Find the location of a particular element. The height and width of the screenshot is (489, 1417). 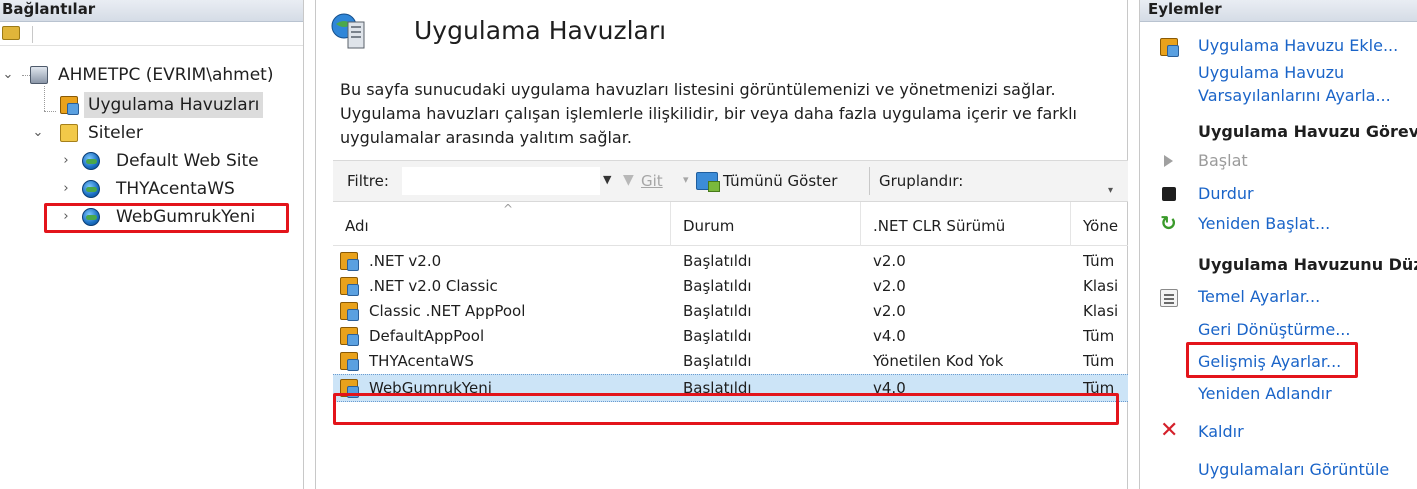

cell-clr-version: Yönetilen Kod Yok is located at coordinates (938, 361).